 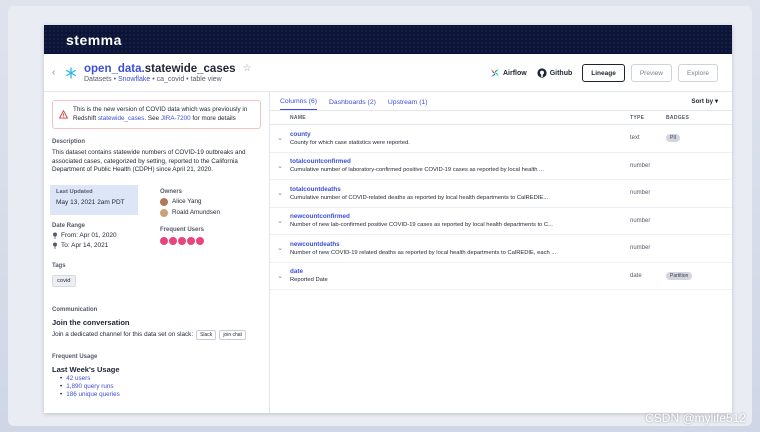 What do you see at coordinates (460, 189) in the screenshot?
I see `column-name: totalcountdeaths` at bounding box center [460, 189].